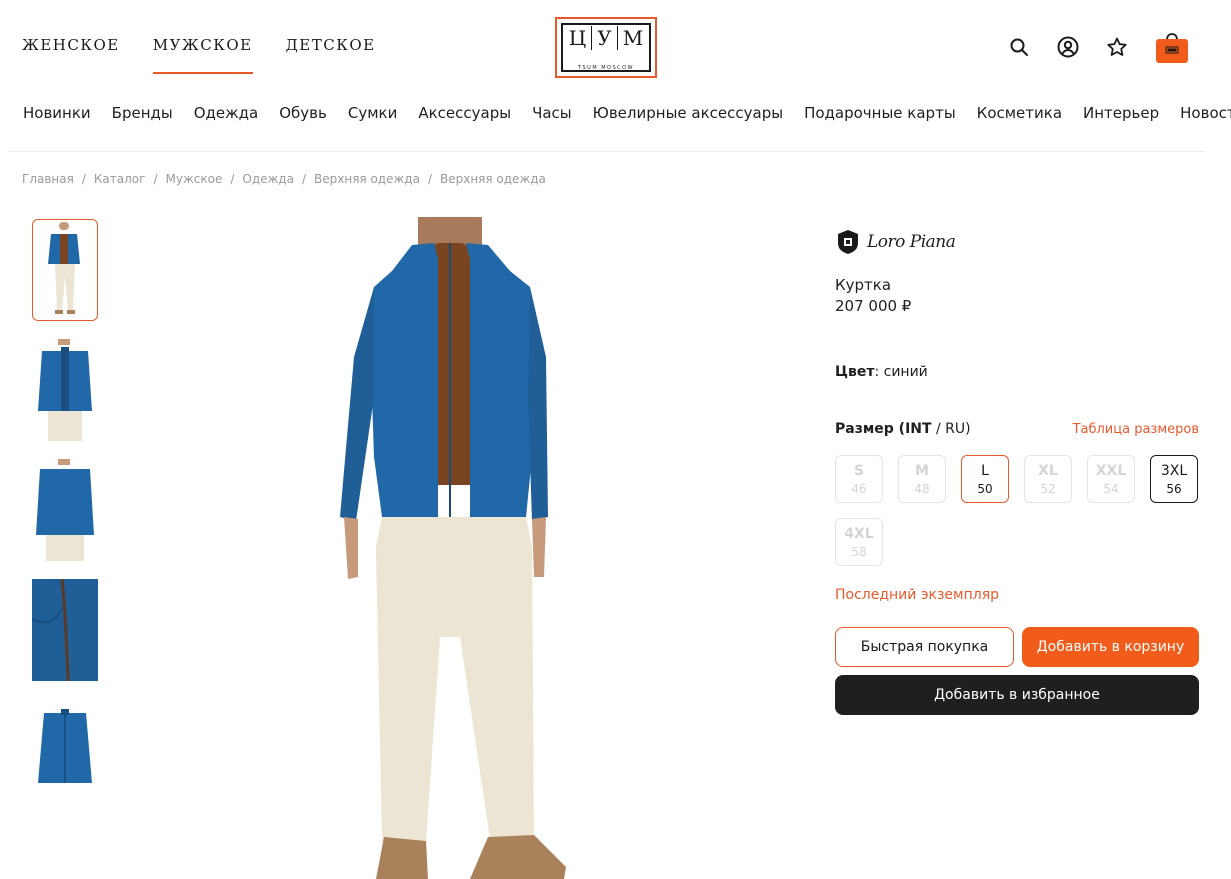 The height and width of the screenshot is (879, 1231). Describe the element at coordinates (202, 55) in the screenshot. I see `tab-men: МУЖСКОЕ` at that location.